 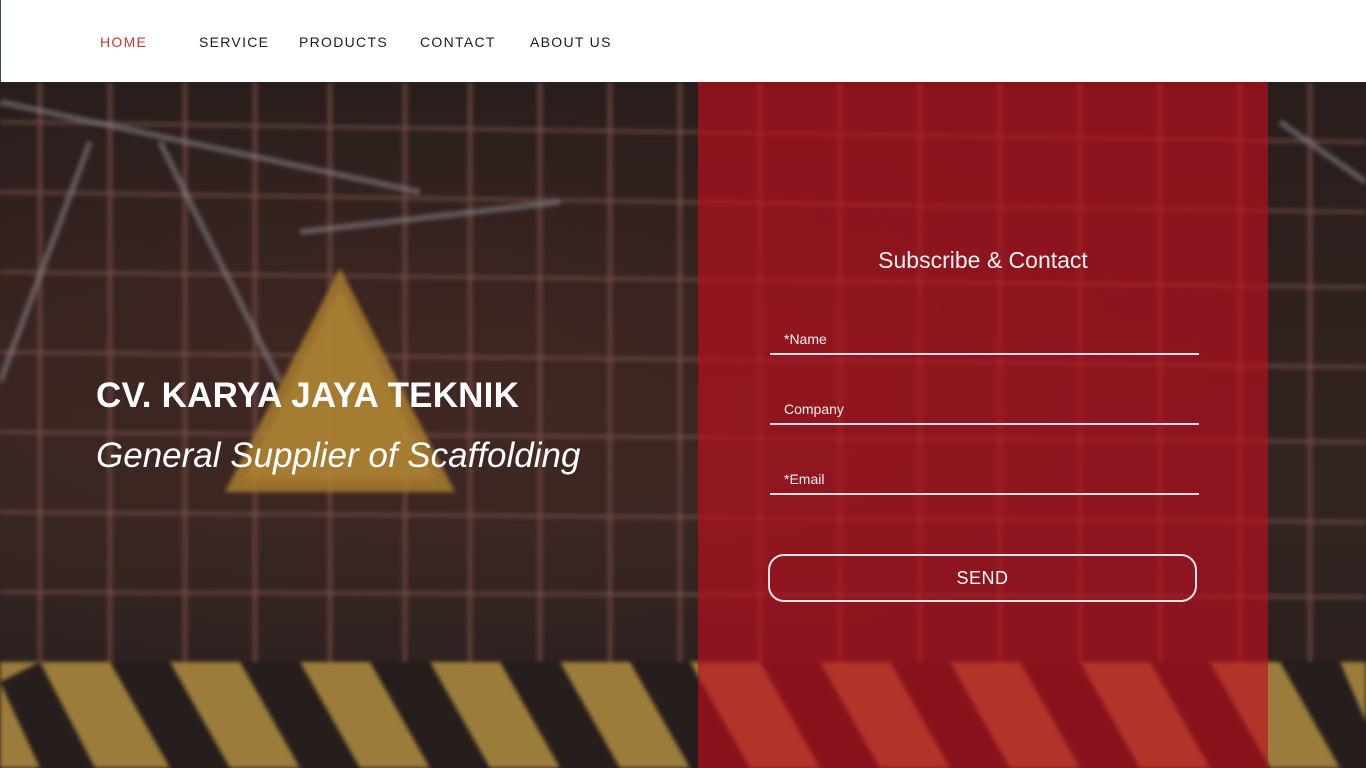 I want to click on email-field, so click(x=984, y=480).